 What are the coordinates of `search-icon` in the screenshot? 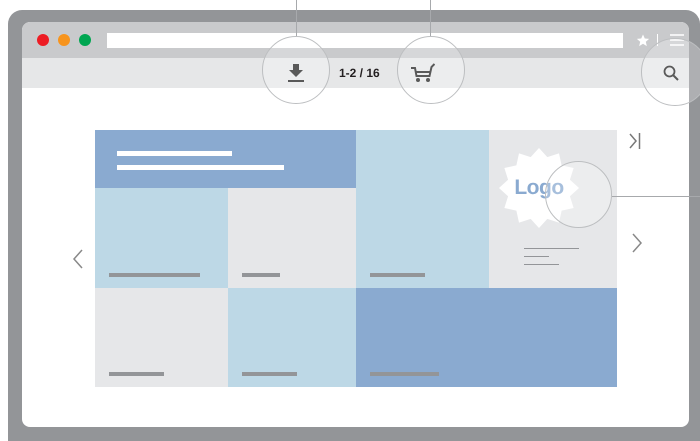 It's located at (671, 73).